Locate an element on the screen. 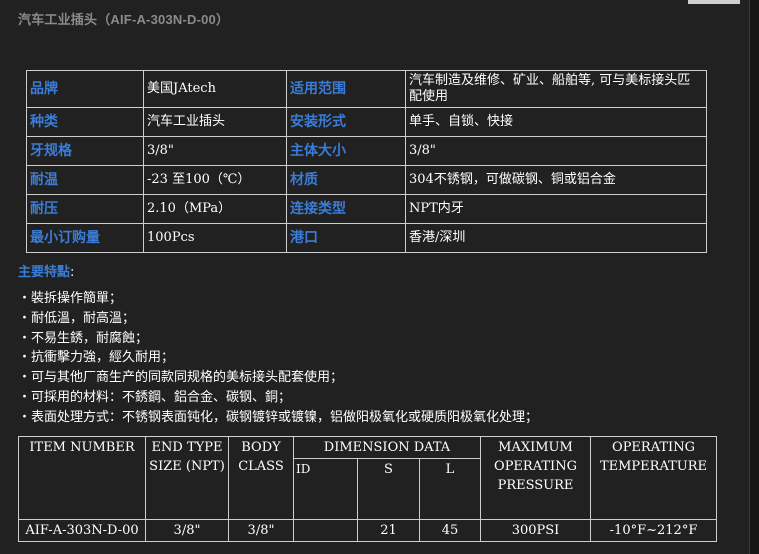  spec-key-material: 材质 is located at coordinates (346, 180).